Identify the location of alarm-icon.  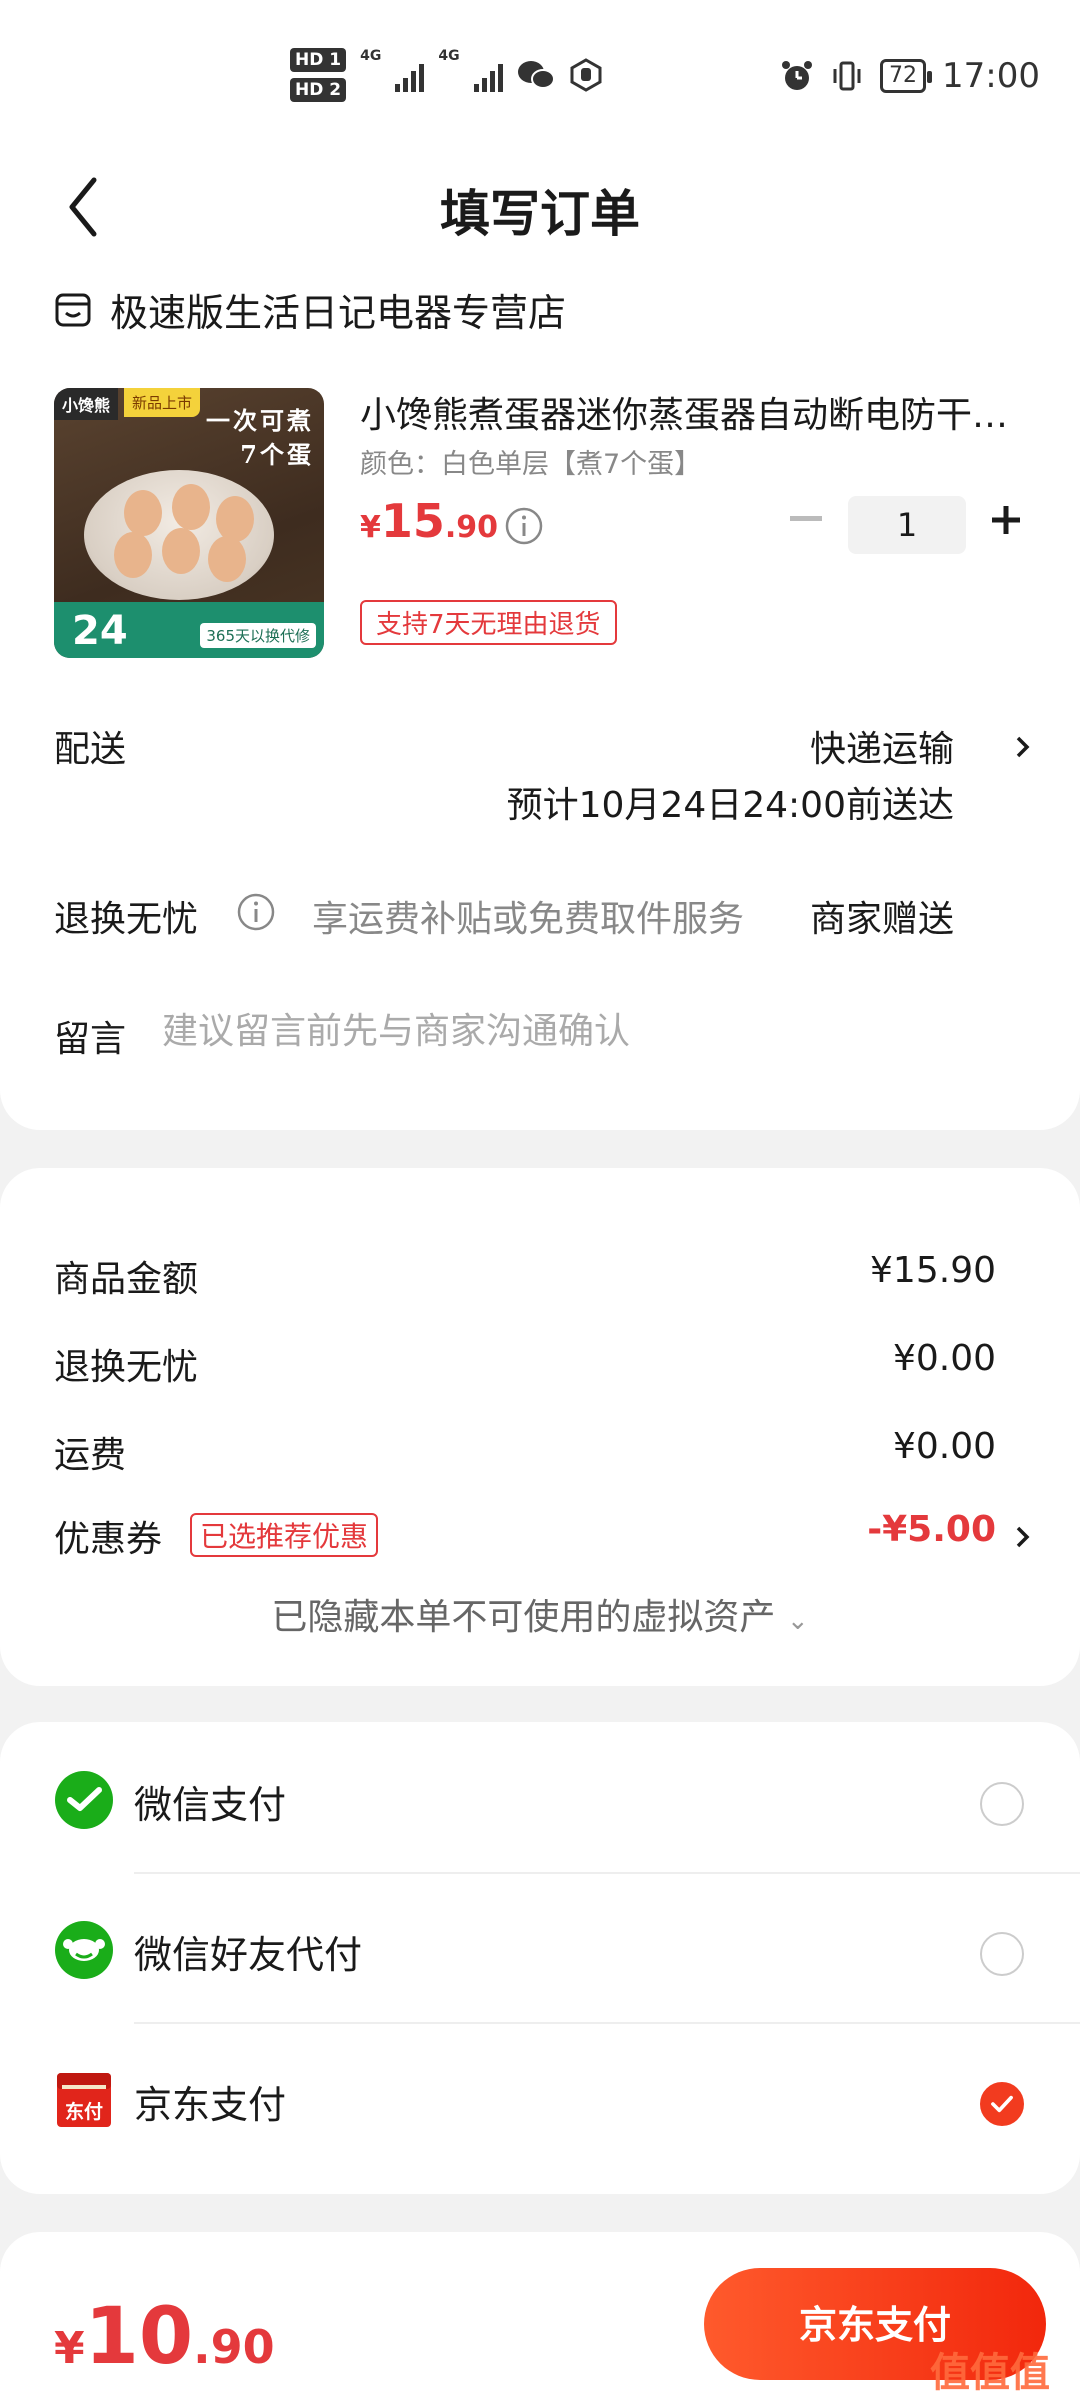
(797, 75).